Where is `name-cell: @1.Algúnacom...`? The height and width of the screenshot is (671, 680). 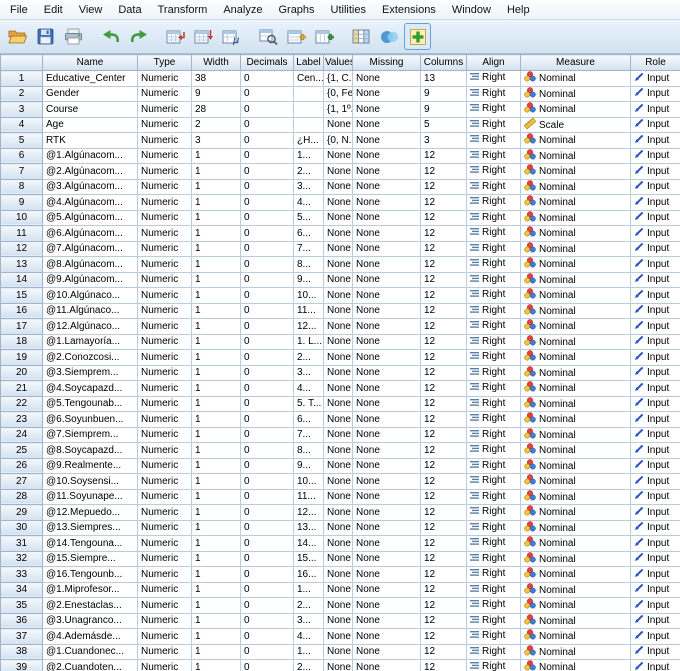
name-cell: @1.Algúnacom... is located at coordinates (90, 155).